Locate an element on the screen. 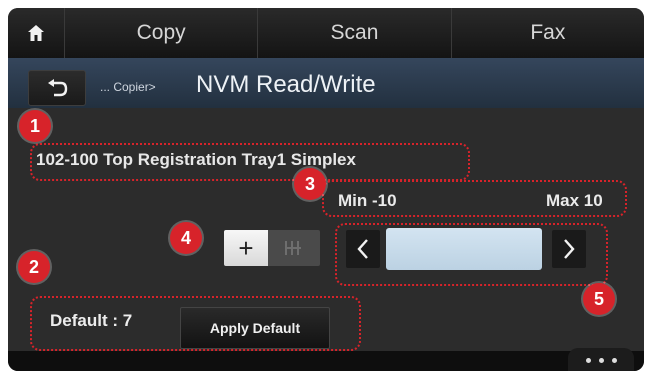  top-tab-bar: Copy Scan Fax is located at coordinates (326, 33).